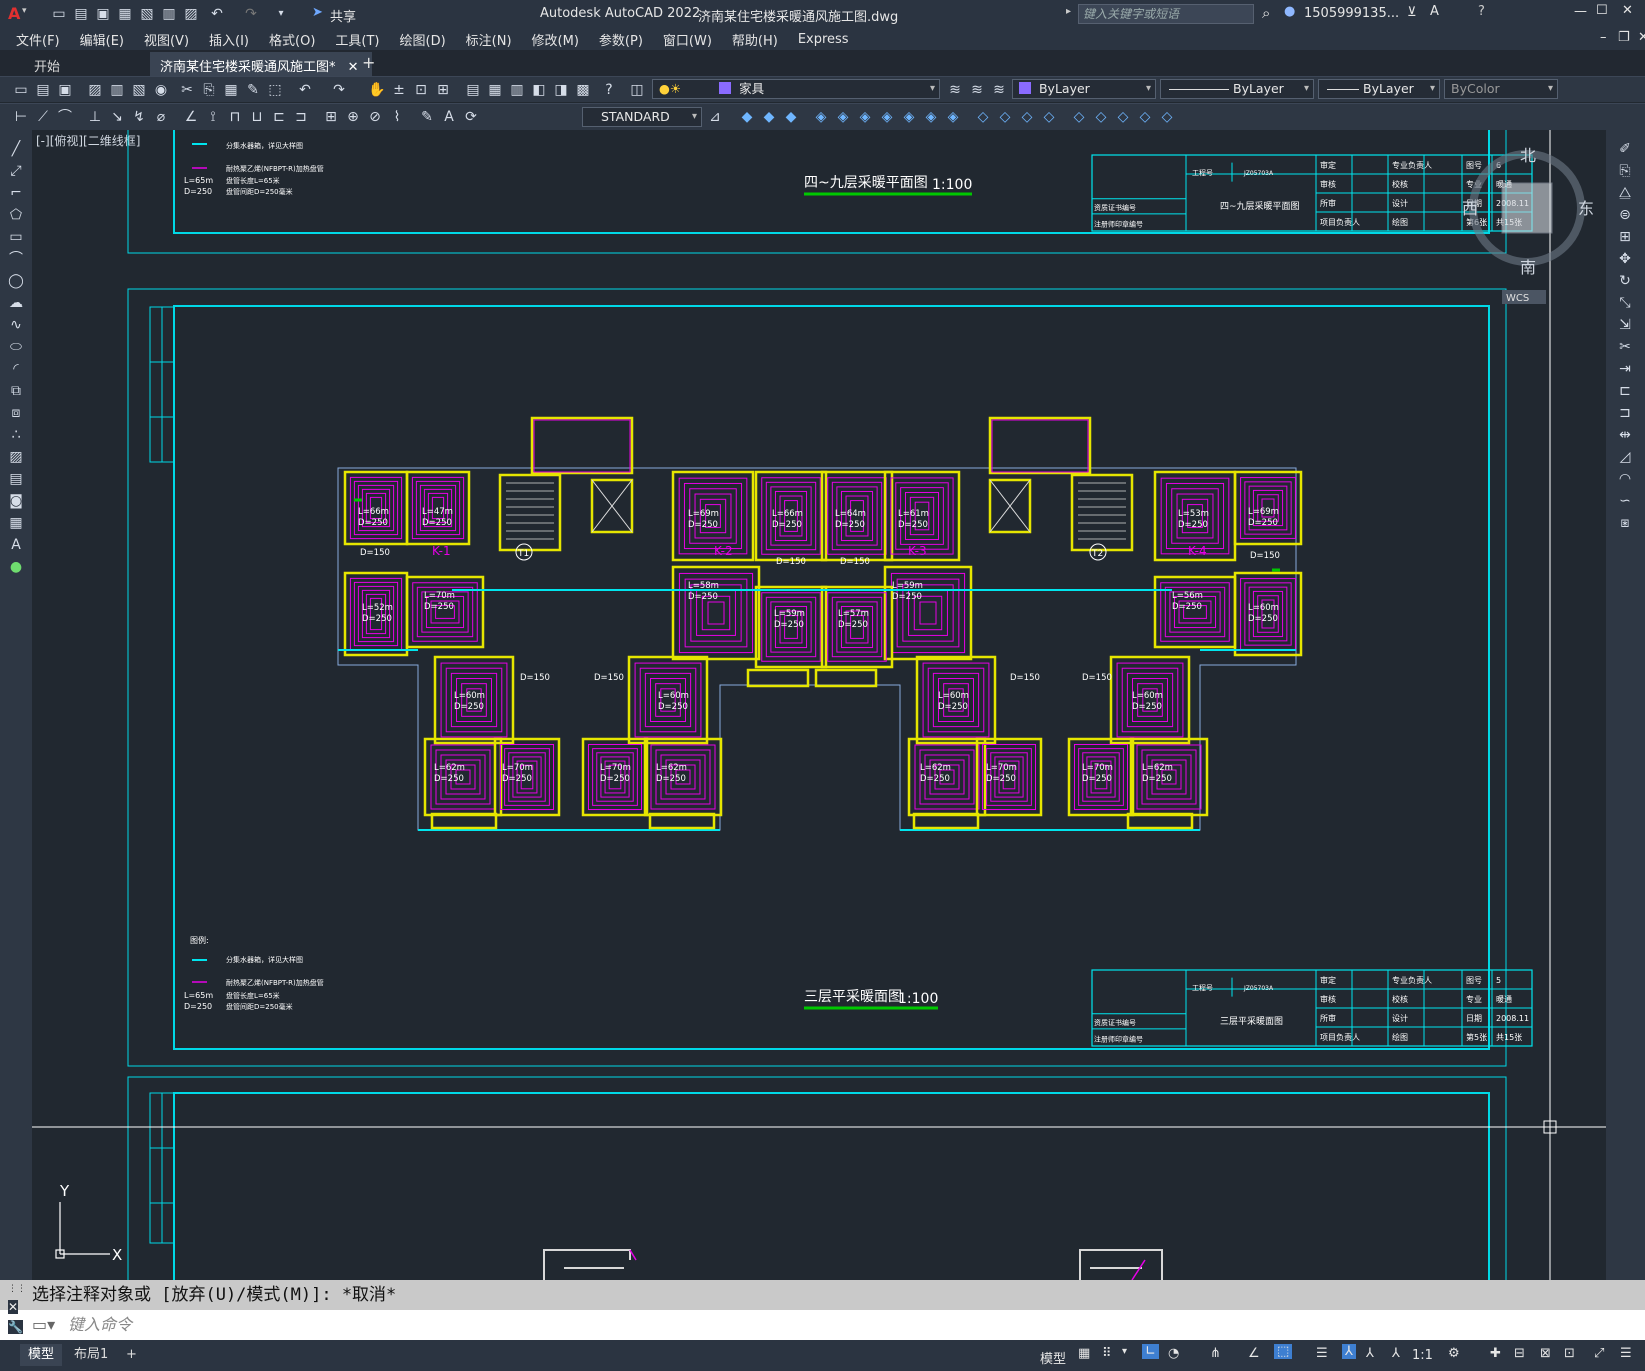  Describe the element at coordinates (1625, 347) in the screenshot. I see `trim-icon: ✂` at that location.